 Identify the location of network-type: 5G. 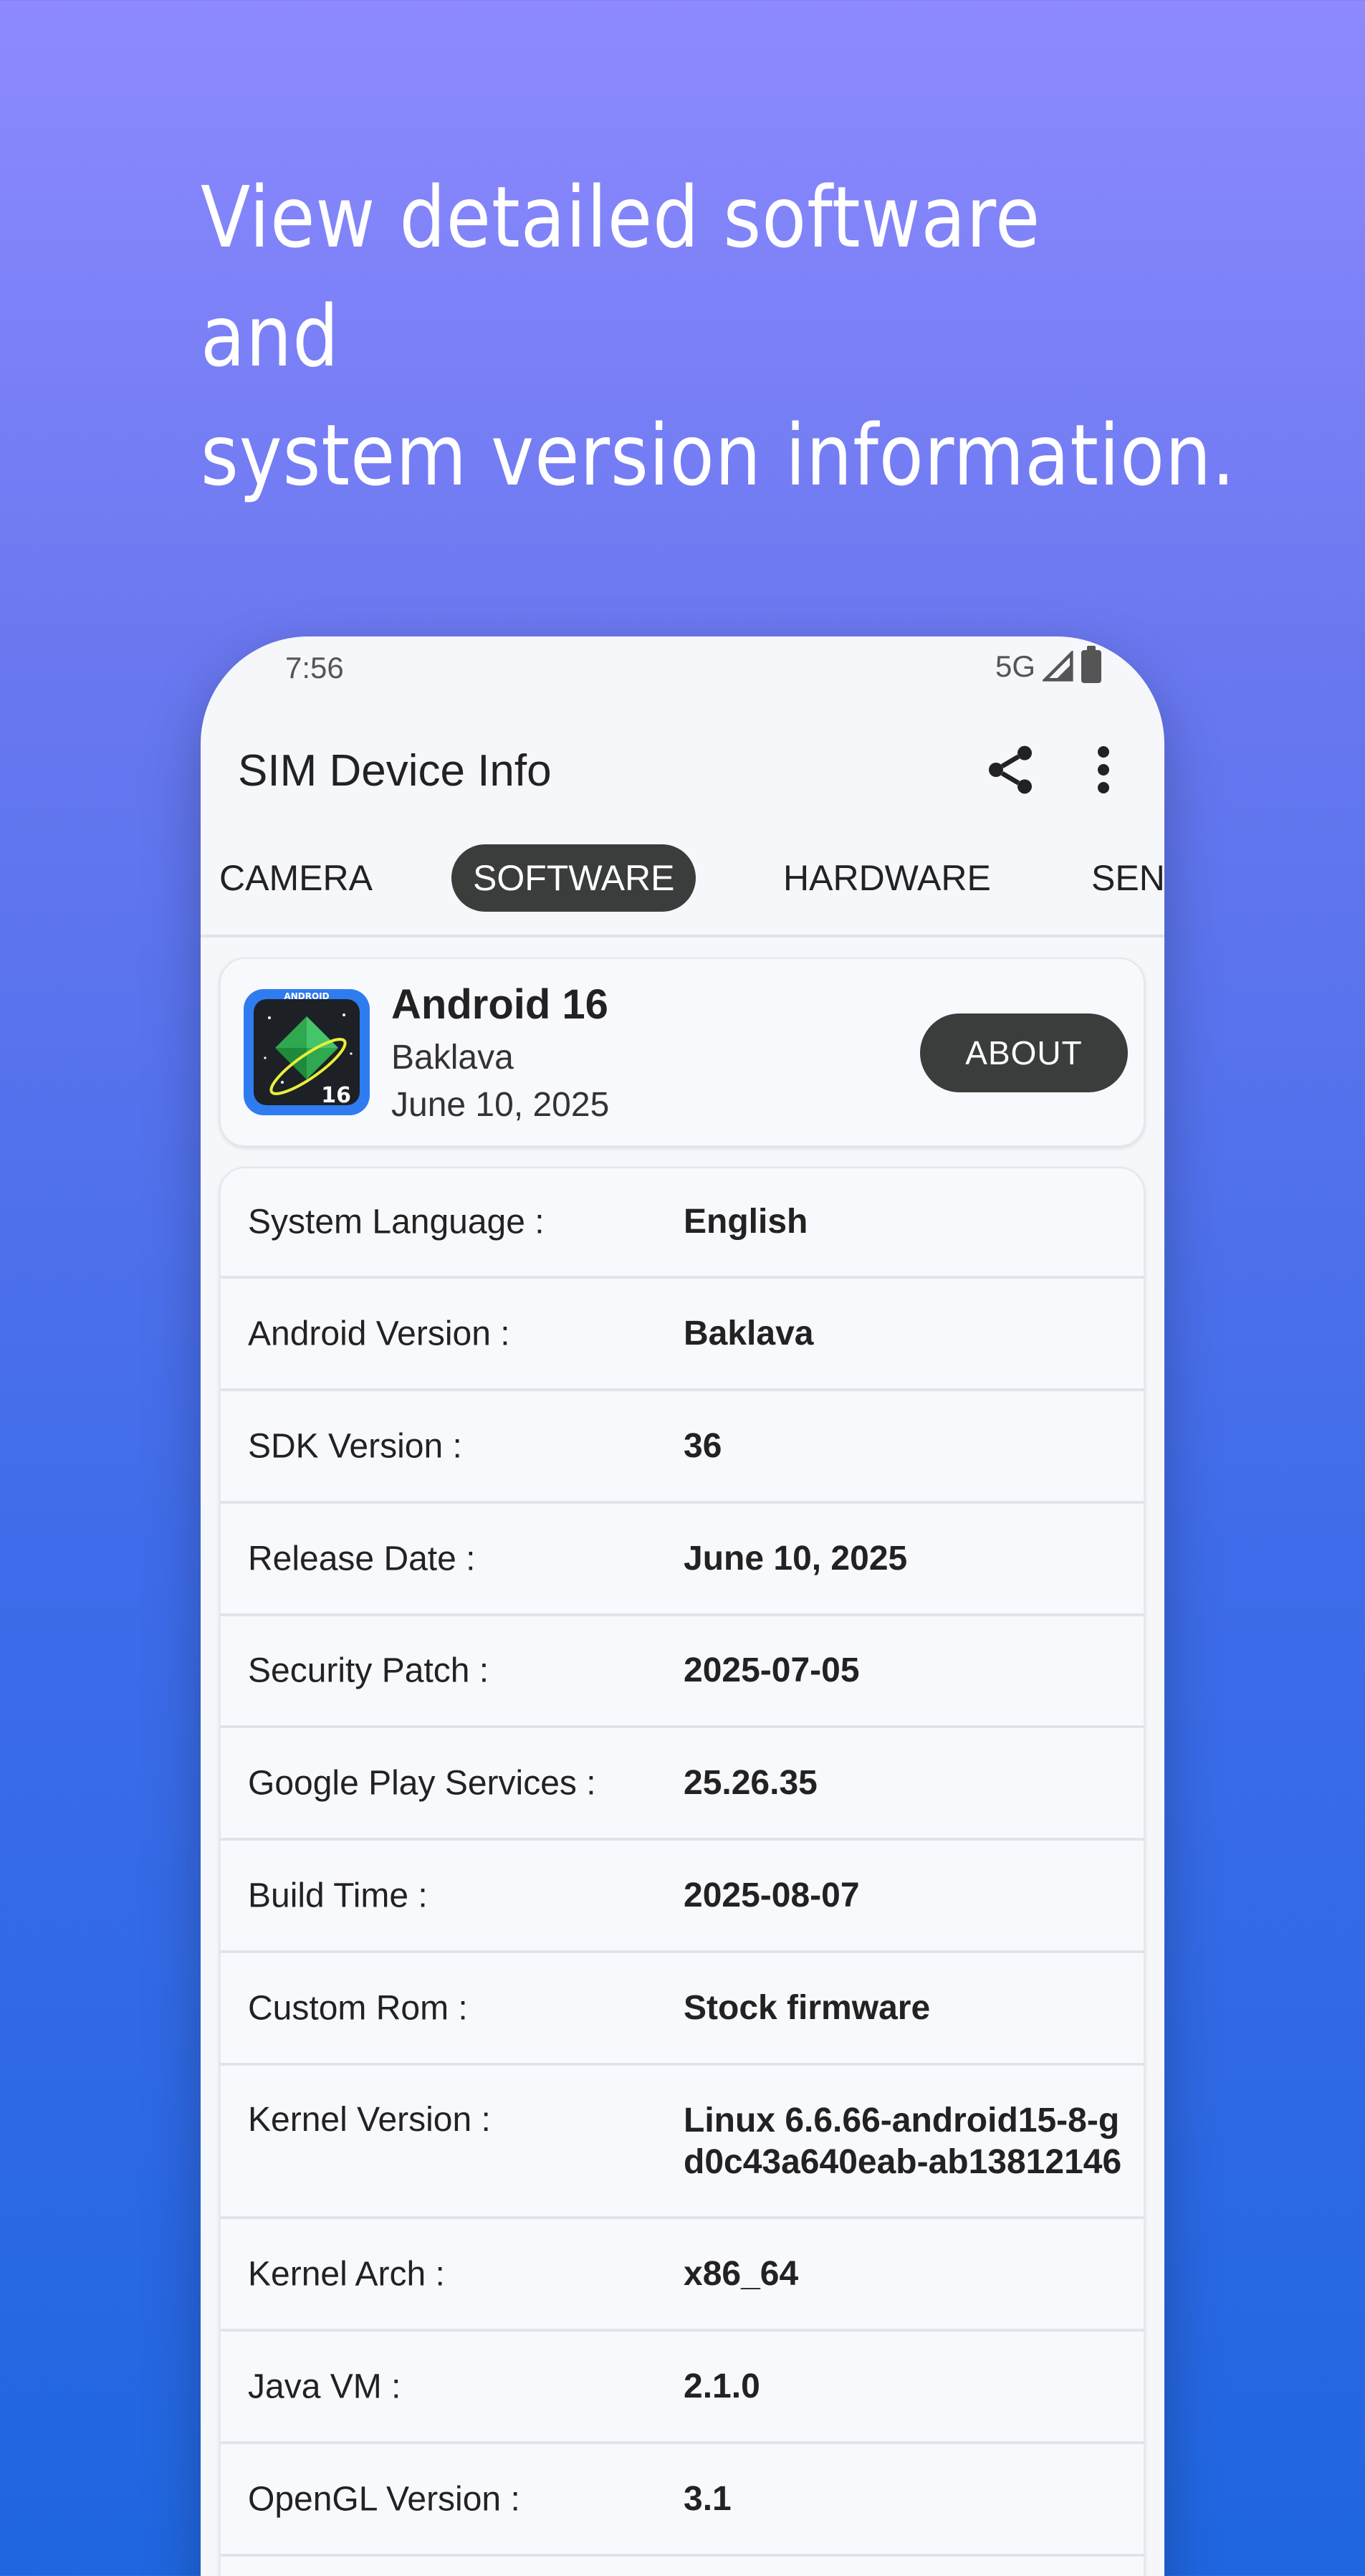
(1015, 666).